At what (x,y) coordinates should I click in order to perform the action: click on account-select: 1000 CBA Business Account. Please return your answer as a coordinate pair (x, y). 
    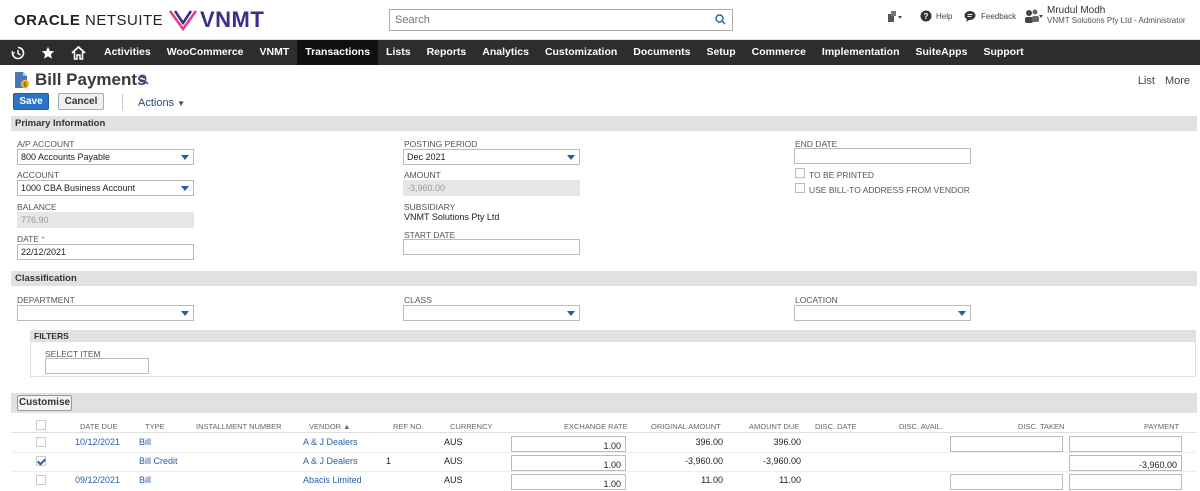
    Looking at the image, I should click on (105, 188).